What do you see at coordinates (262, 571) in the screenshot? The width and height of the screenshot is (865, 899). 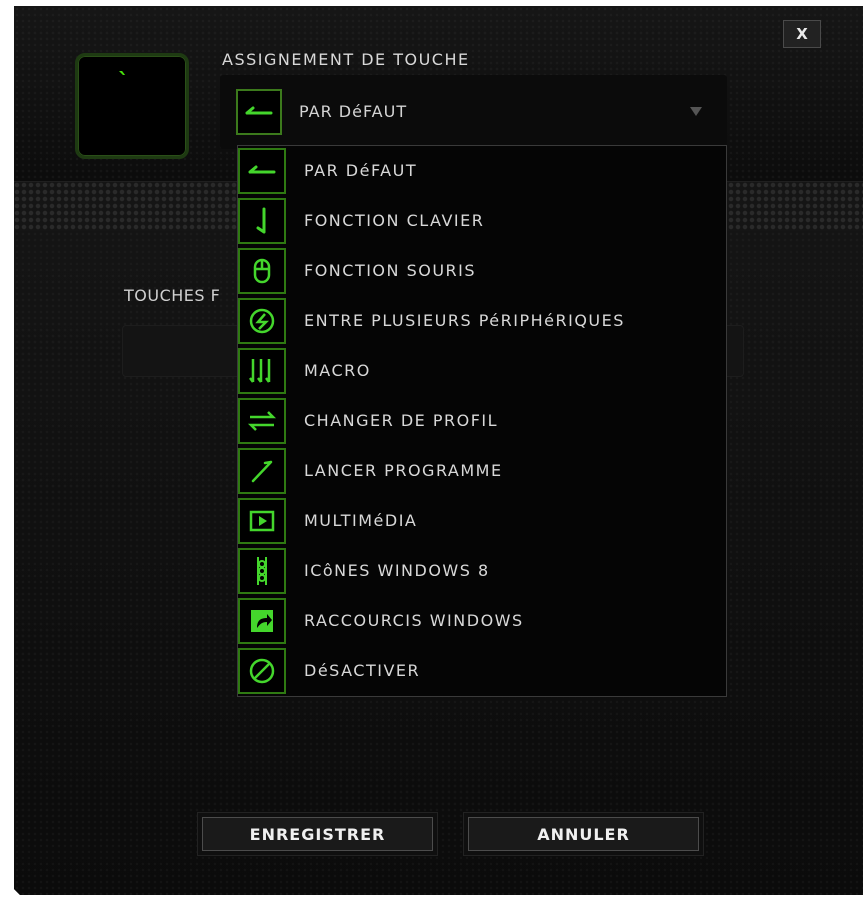 I see `windows8-charms-icon` at bounding box center [262, 571].